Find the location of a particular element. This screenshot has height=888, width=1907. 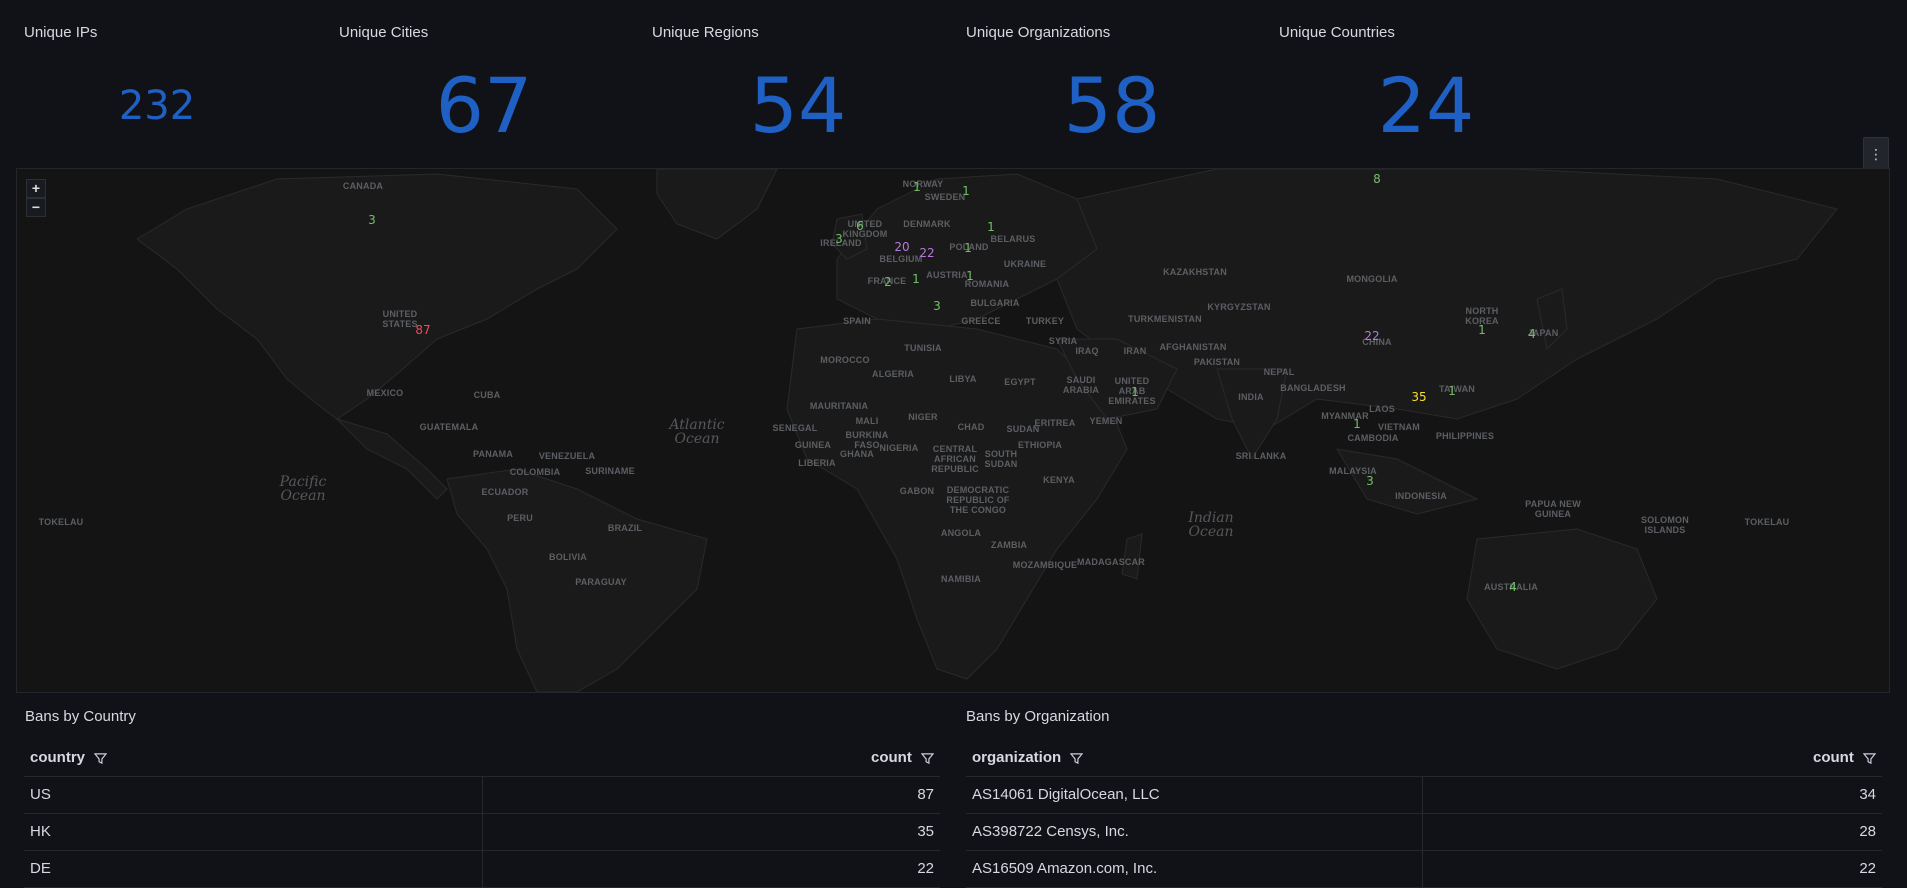

bans-by-country-table: country count US 87 HK 35 DE 22 is located at coordinates (482, 814).